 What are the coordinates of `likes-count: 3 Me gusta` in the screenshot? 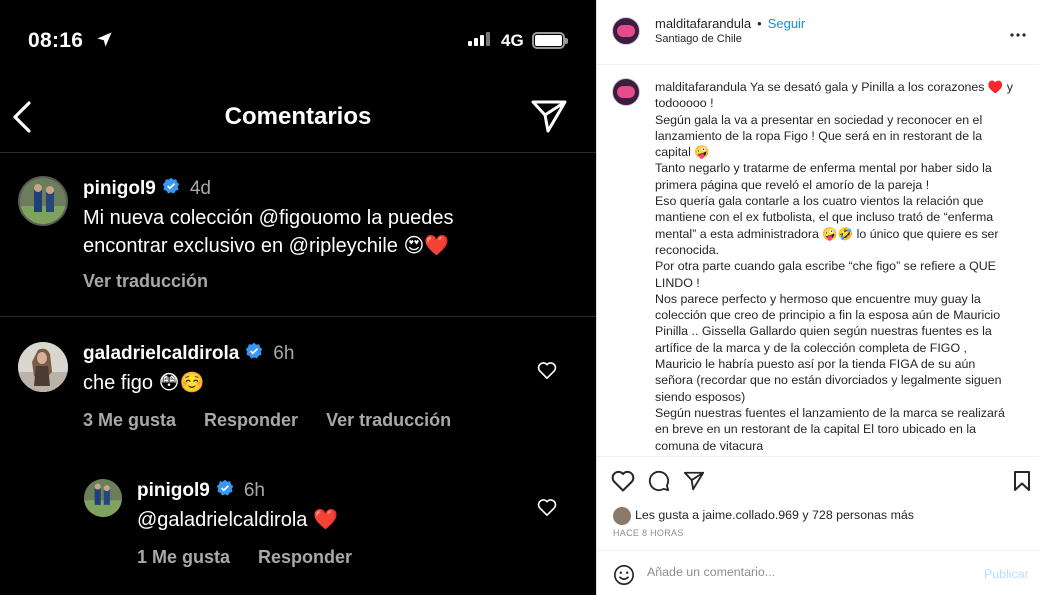 It's located at (129, 420).